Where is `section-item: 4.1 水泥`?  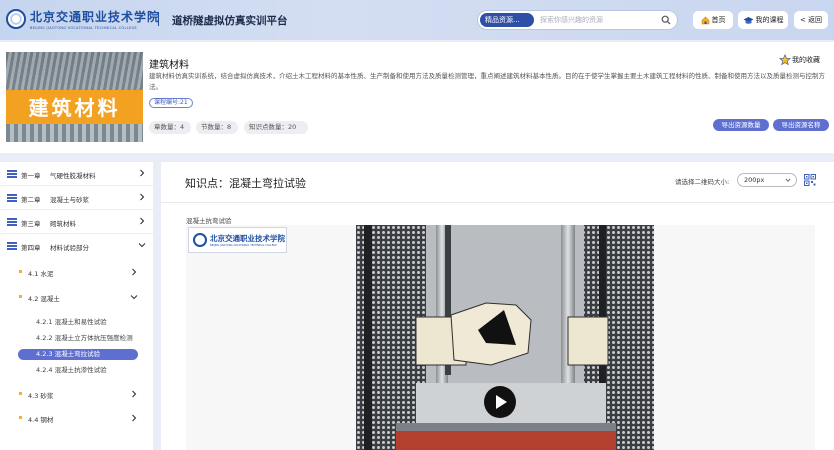 section-item: 4.1 水泥 is located at coordinates (83, 273).